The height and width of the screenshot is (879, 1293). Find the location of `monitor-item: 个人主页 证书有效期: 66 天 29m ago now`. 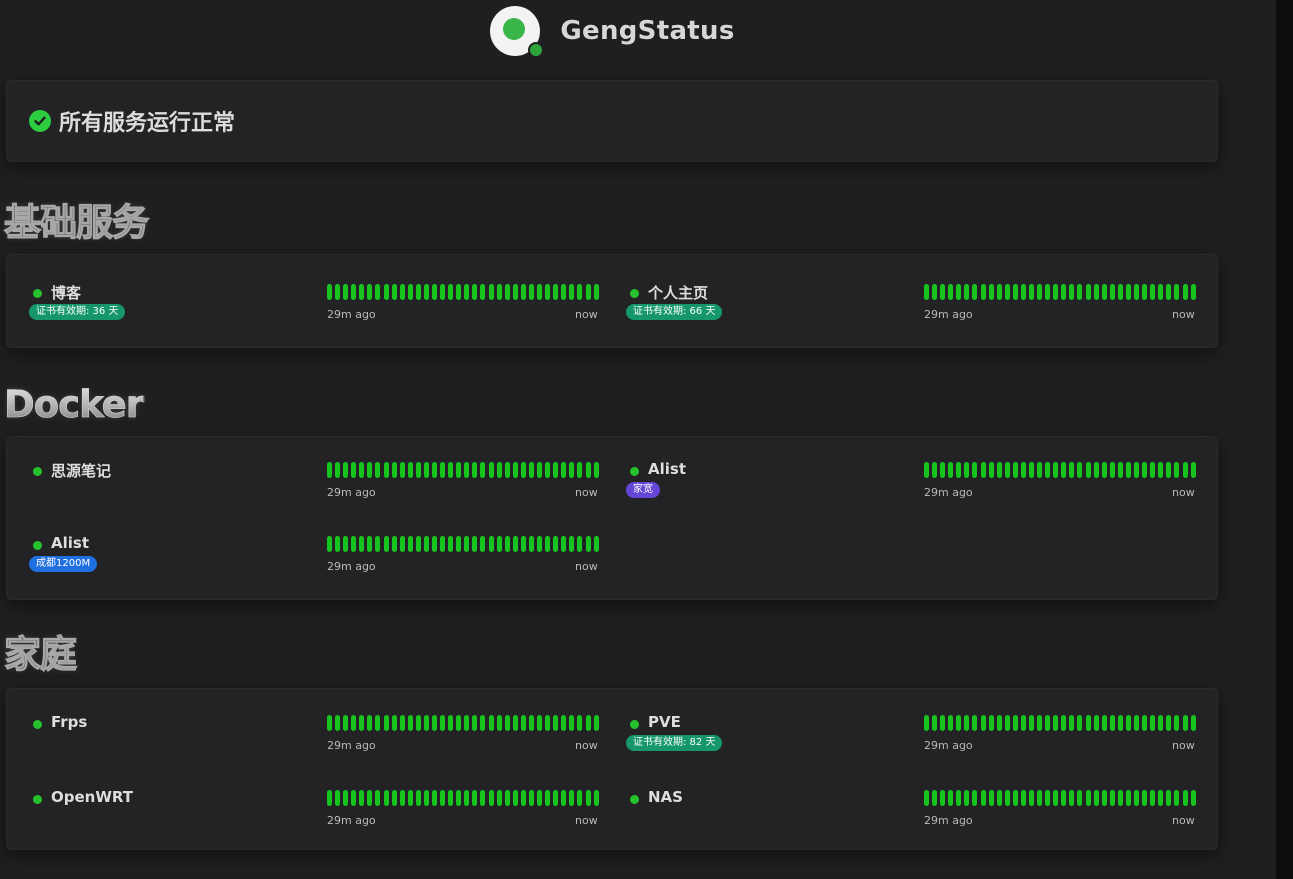

monitor-item: 个人主页 证书有效期: 66 天 29m ago now is located at coordinates (900, 310).